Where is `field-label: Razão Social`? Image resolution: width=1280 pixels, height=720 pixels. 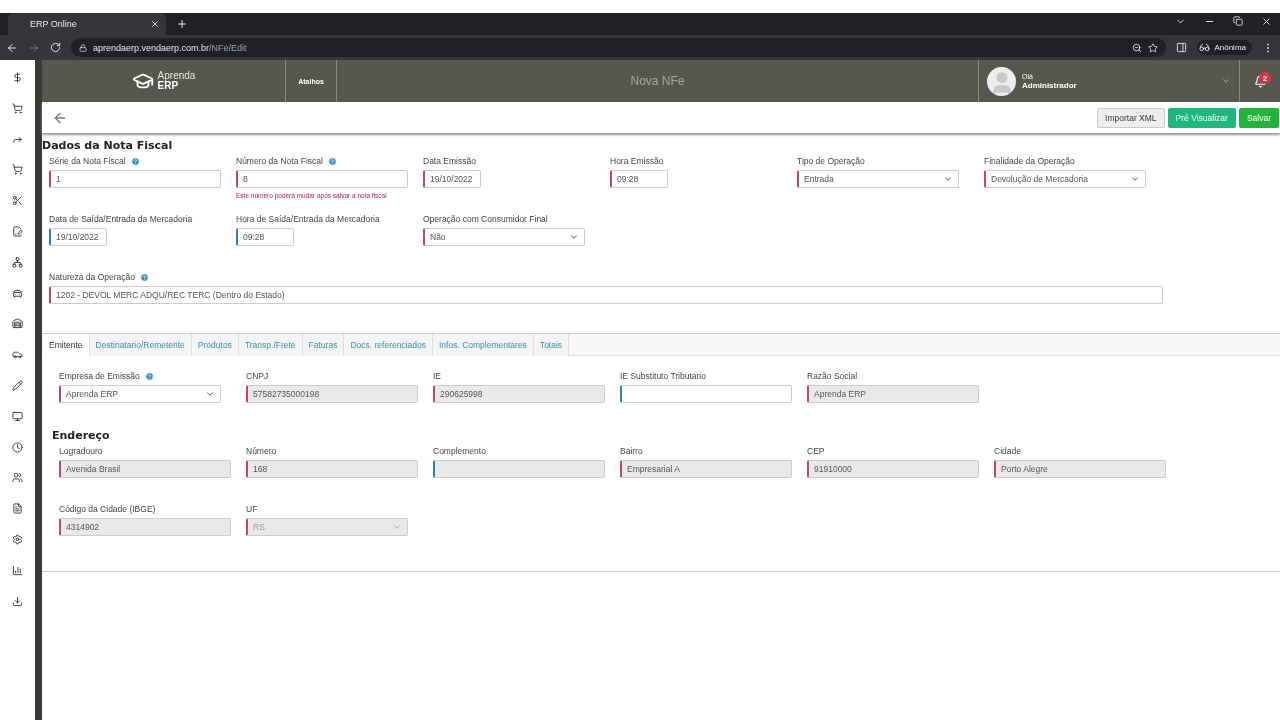 field-label: Razão Social is located at coordinates (832, 376).